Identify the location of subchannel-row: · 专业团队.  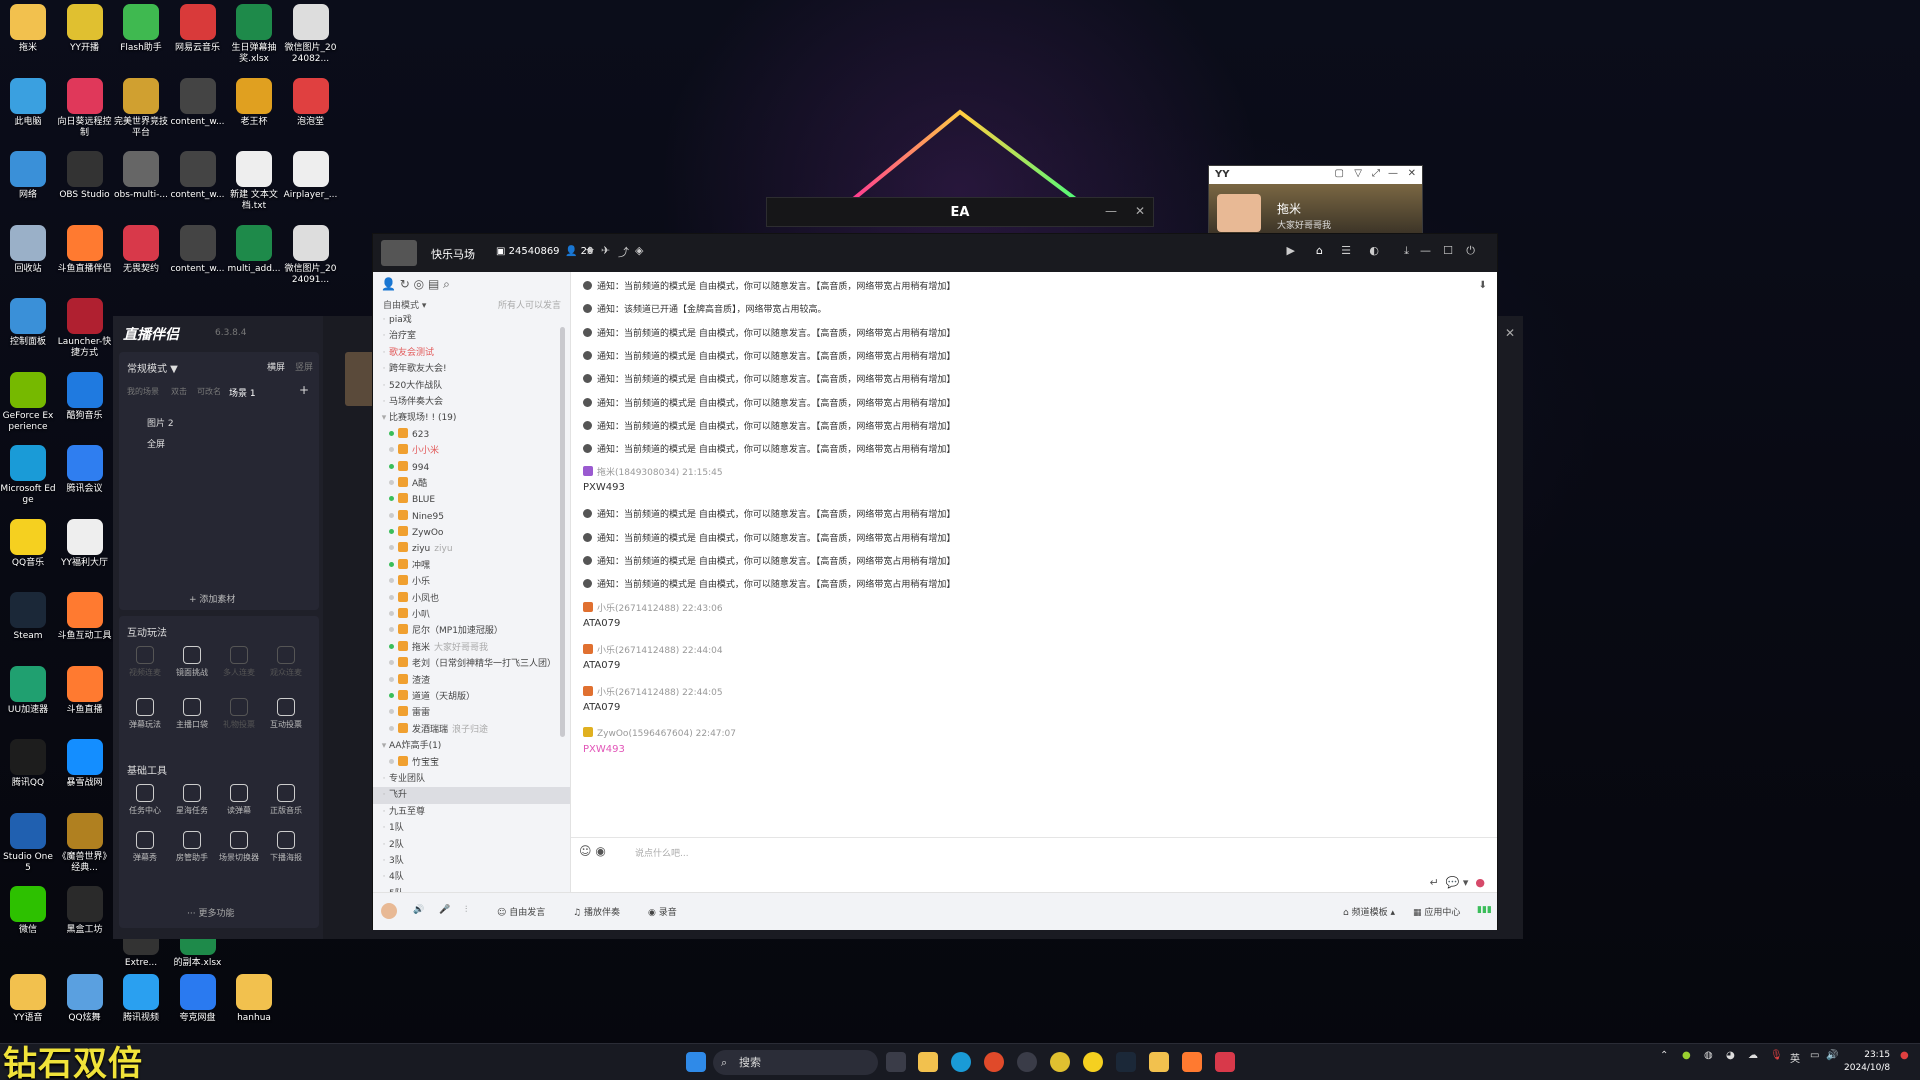
(471, 779).